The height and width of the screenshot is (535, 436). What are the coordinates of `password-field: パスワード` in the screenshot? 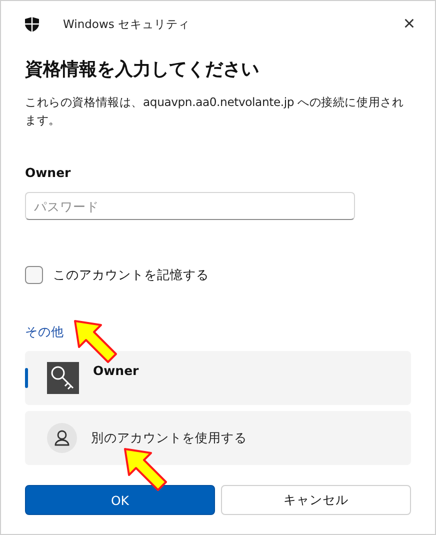 It's located at (190, 206).